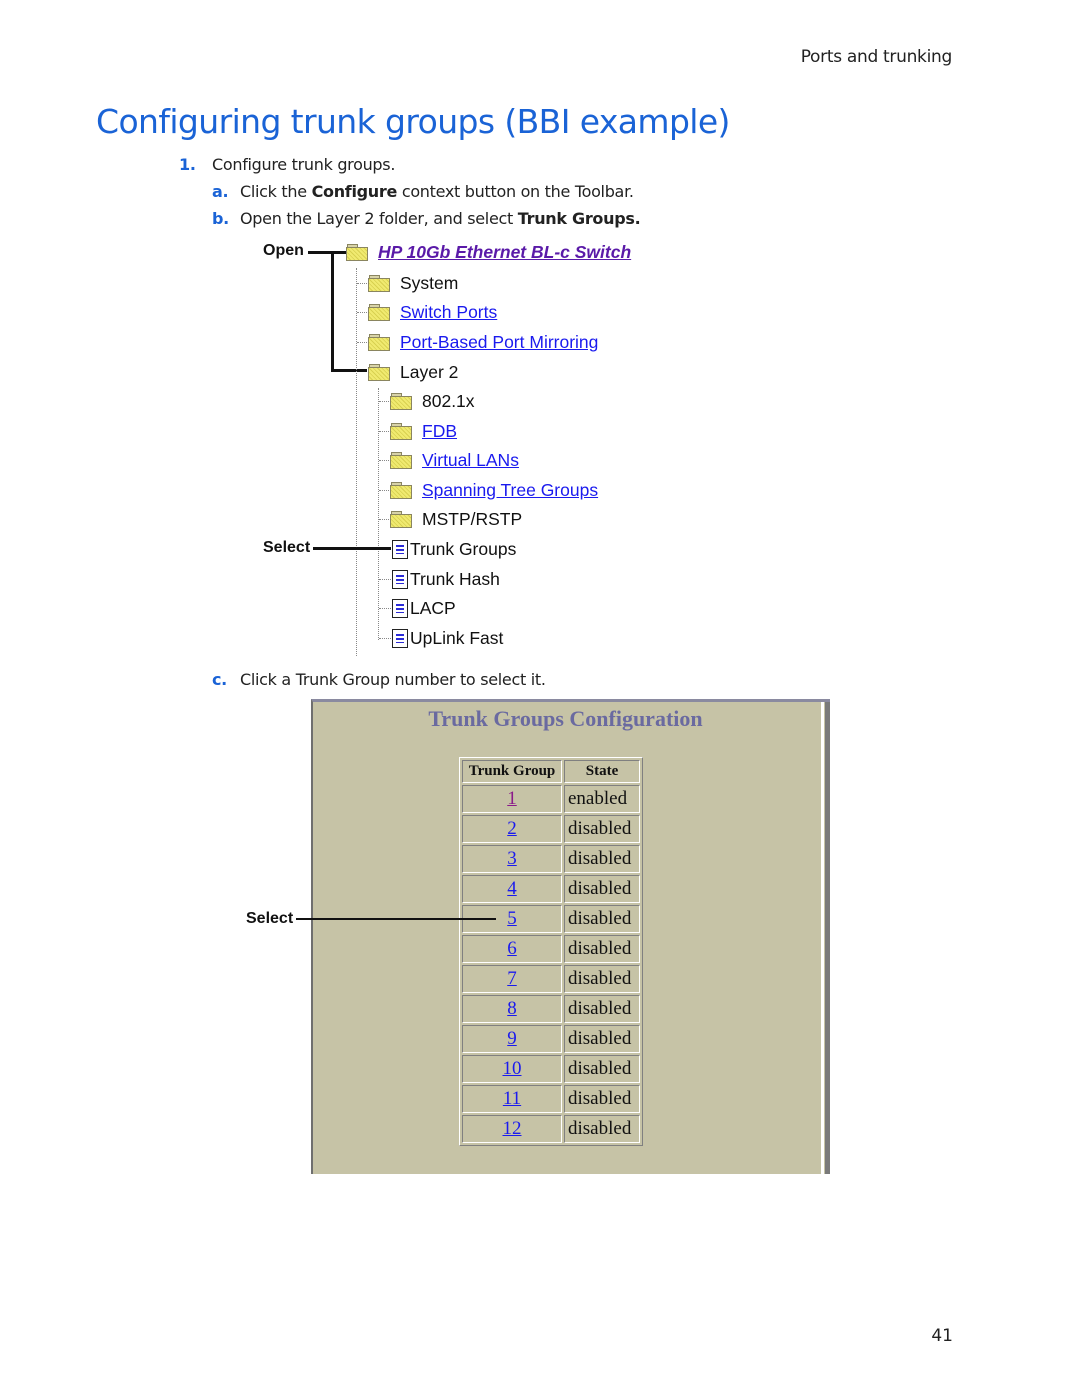  What do you see at coordinates (551, 1099) in the screenshot?
I see `table-row: 11 disabled` at bounding box center [551, 1099].